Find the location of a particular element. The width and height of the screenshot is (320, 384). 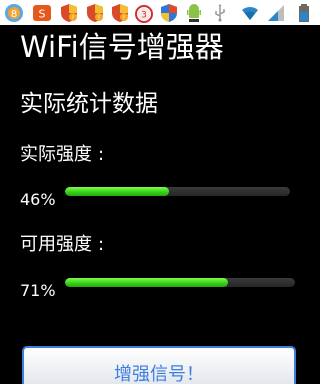

available-strength-label: 可用强度: is located at coordinates (62, 245).